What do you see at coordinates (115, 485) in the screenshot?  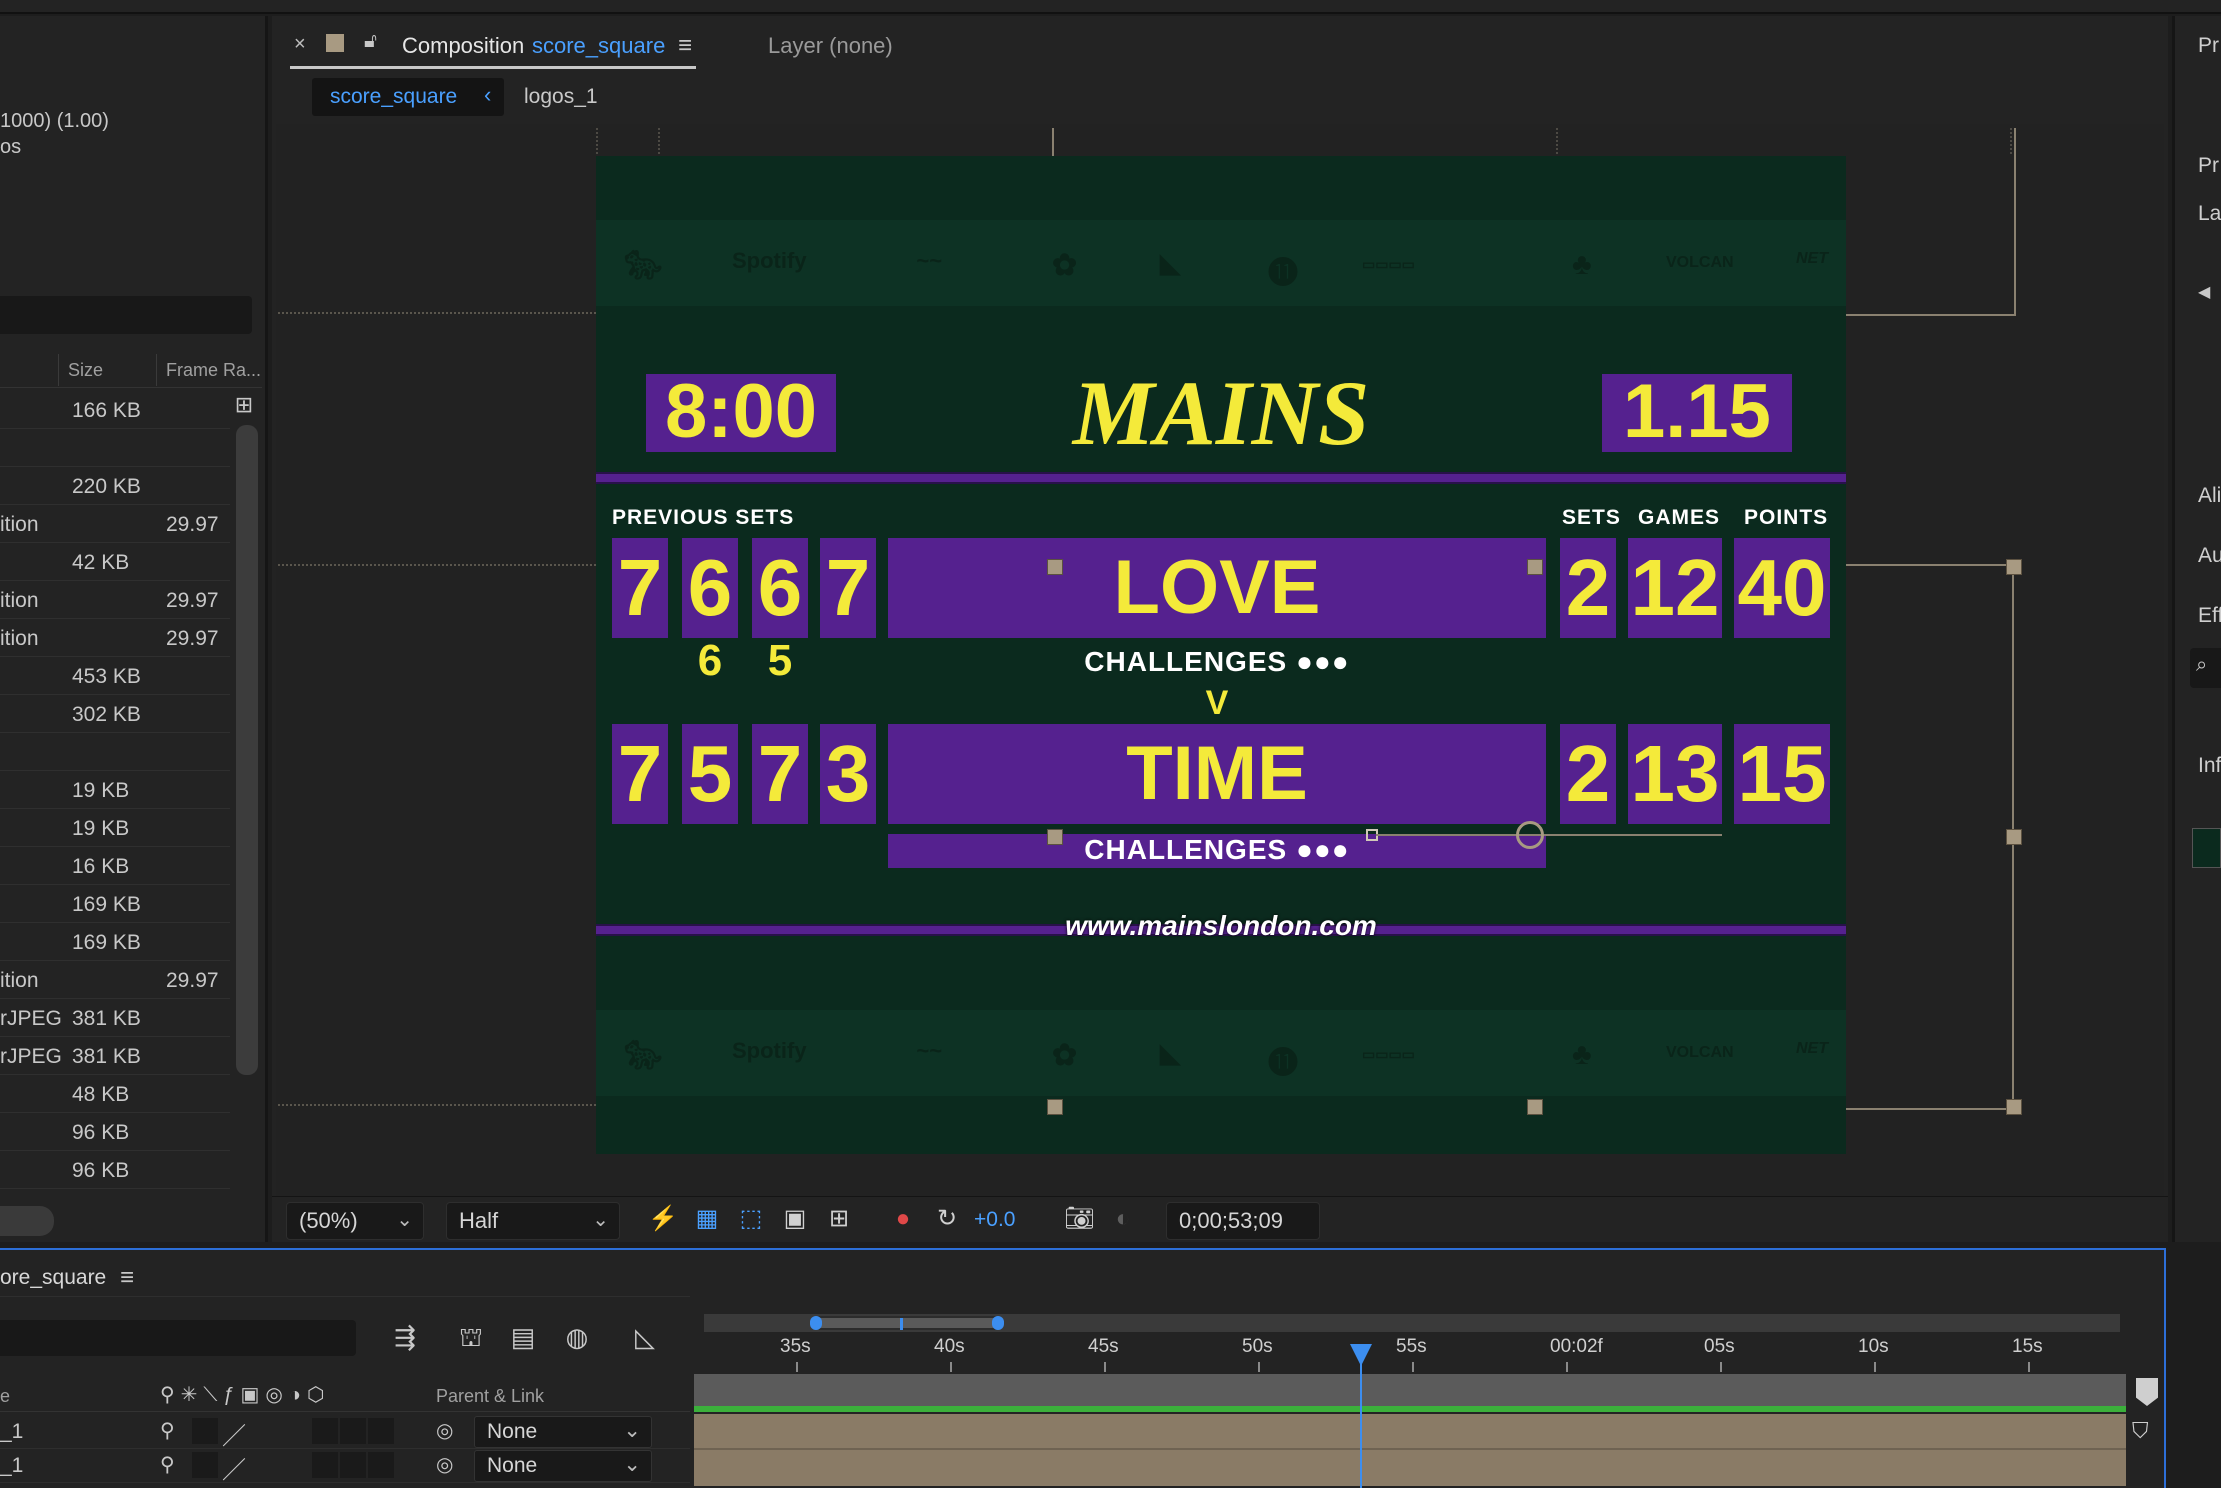 I see `project-item-row: 220 KB` at bounding box center [115, 485].